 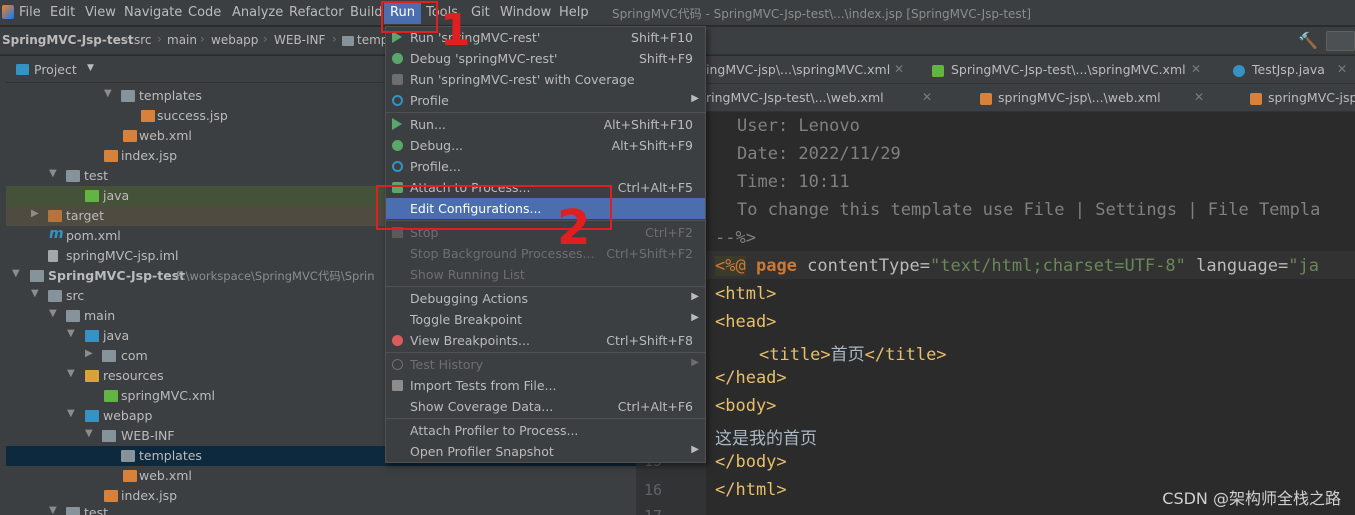 I want to click on breadcrumb-webapp: webapp, so click(x=234, y=40).